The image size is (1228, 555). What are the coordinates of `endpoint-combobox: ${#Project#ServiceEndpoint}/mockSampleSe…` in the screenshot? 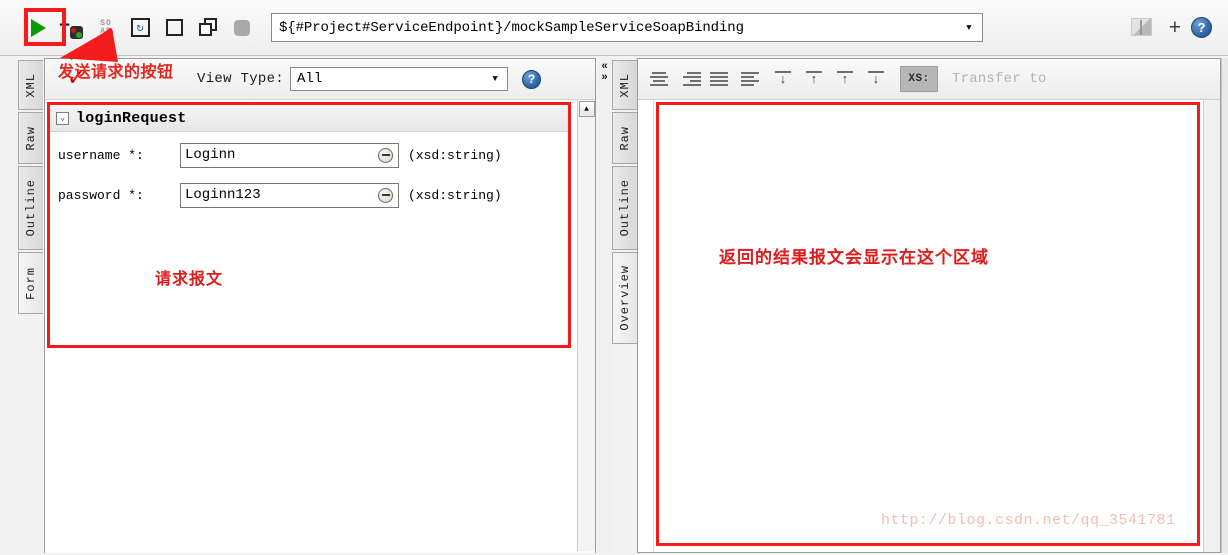 It's located at (627, 27).